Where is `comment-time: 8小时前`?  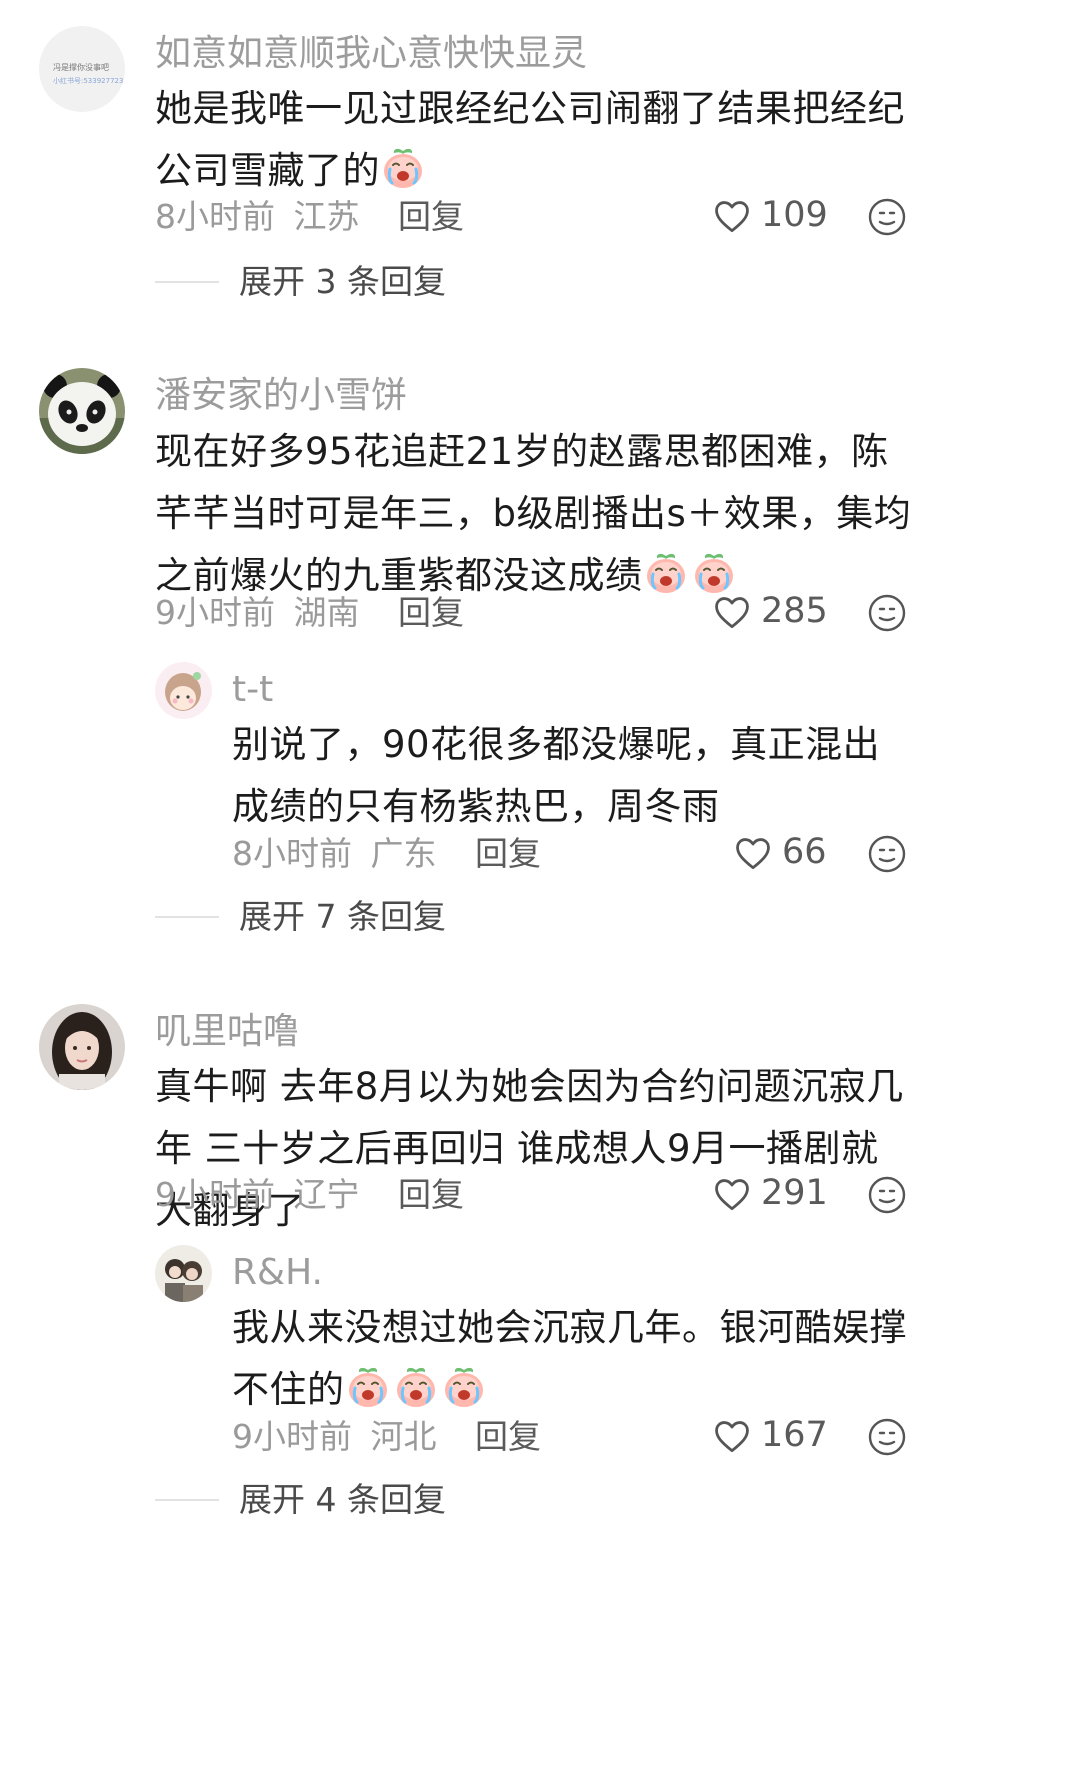 comment-time: 8小时前 is located at coordinates (215, 216).